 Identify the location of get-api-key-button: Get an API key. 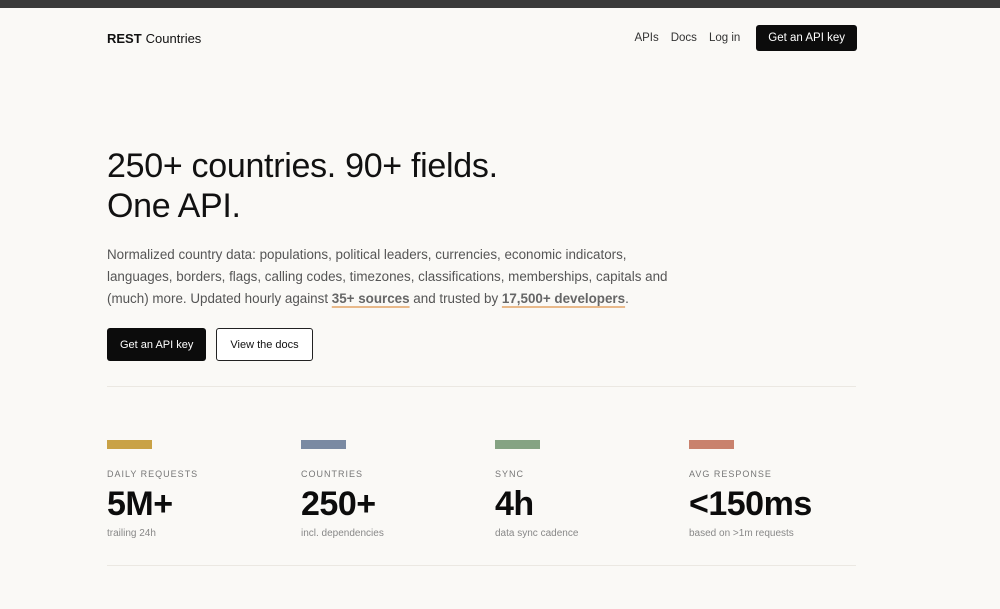
(157, 344).